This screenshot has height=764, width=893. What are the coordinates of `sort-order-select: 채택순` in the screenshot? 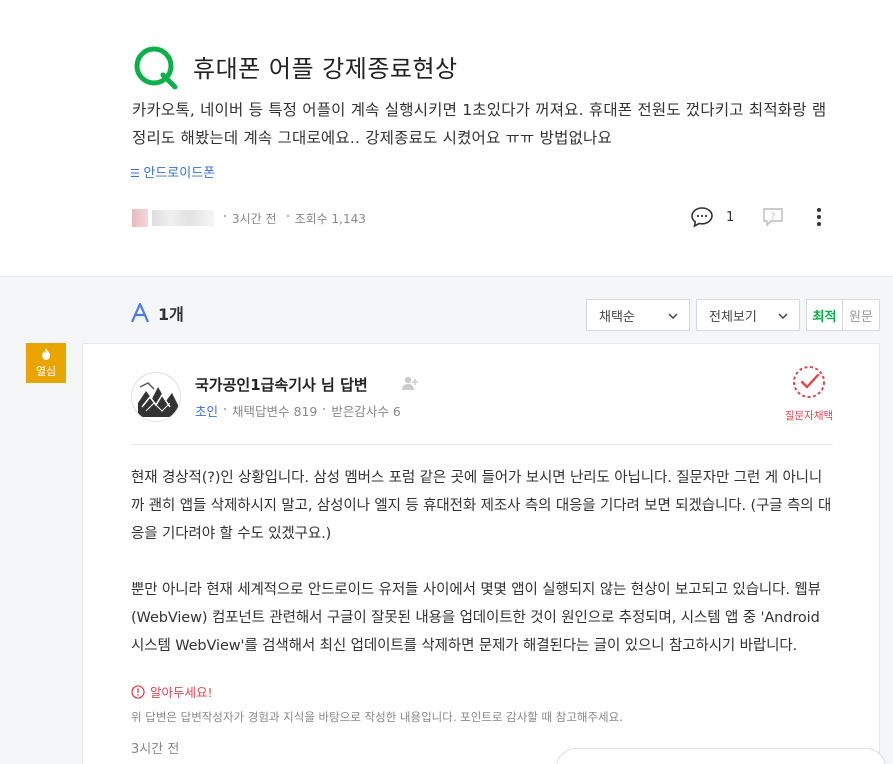 It's located at (638, 315).